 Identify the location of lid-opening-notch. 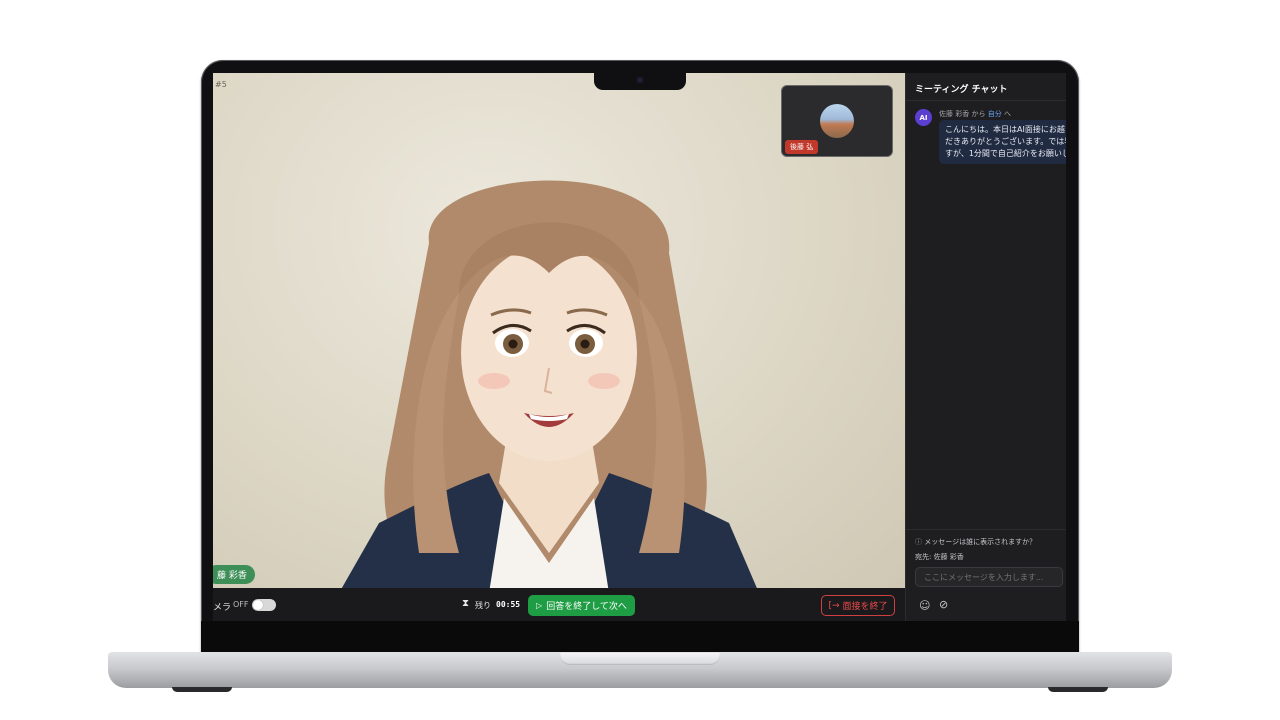
(640, 659).